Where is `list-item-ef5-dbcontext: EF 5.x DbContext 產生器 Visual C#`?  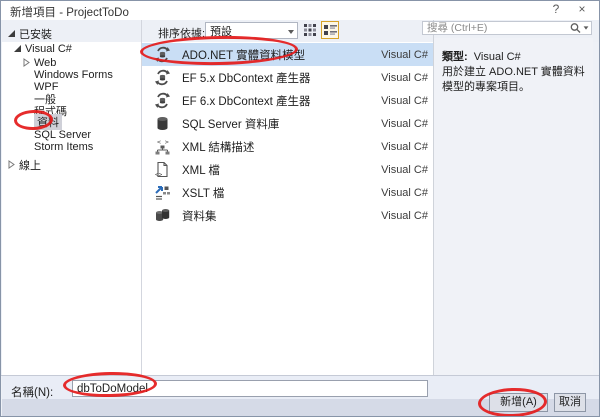 list-item-ef5-dbcontext: EF 5.x DbContext 產生器 Visual C# is located at coordinates (287, 77).